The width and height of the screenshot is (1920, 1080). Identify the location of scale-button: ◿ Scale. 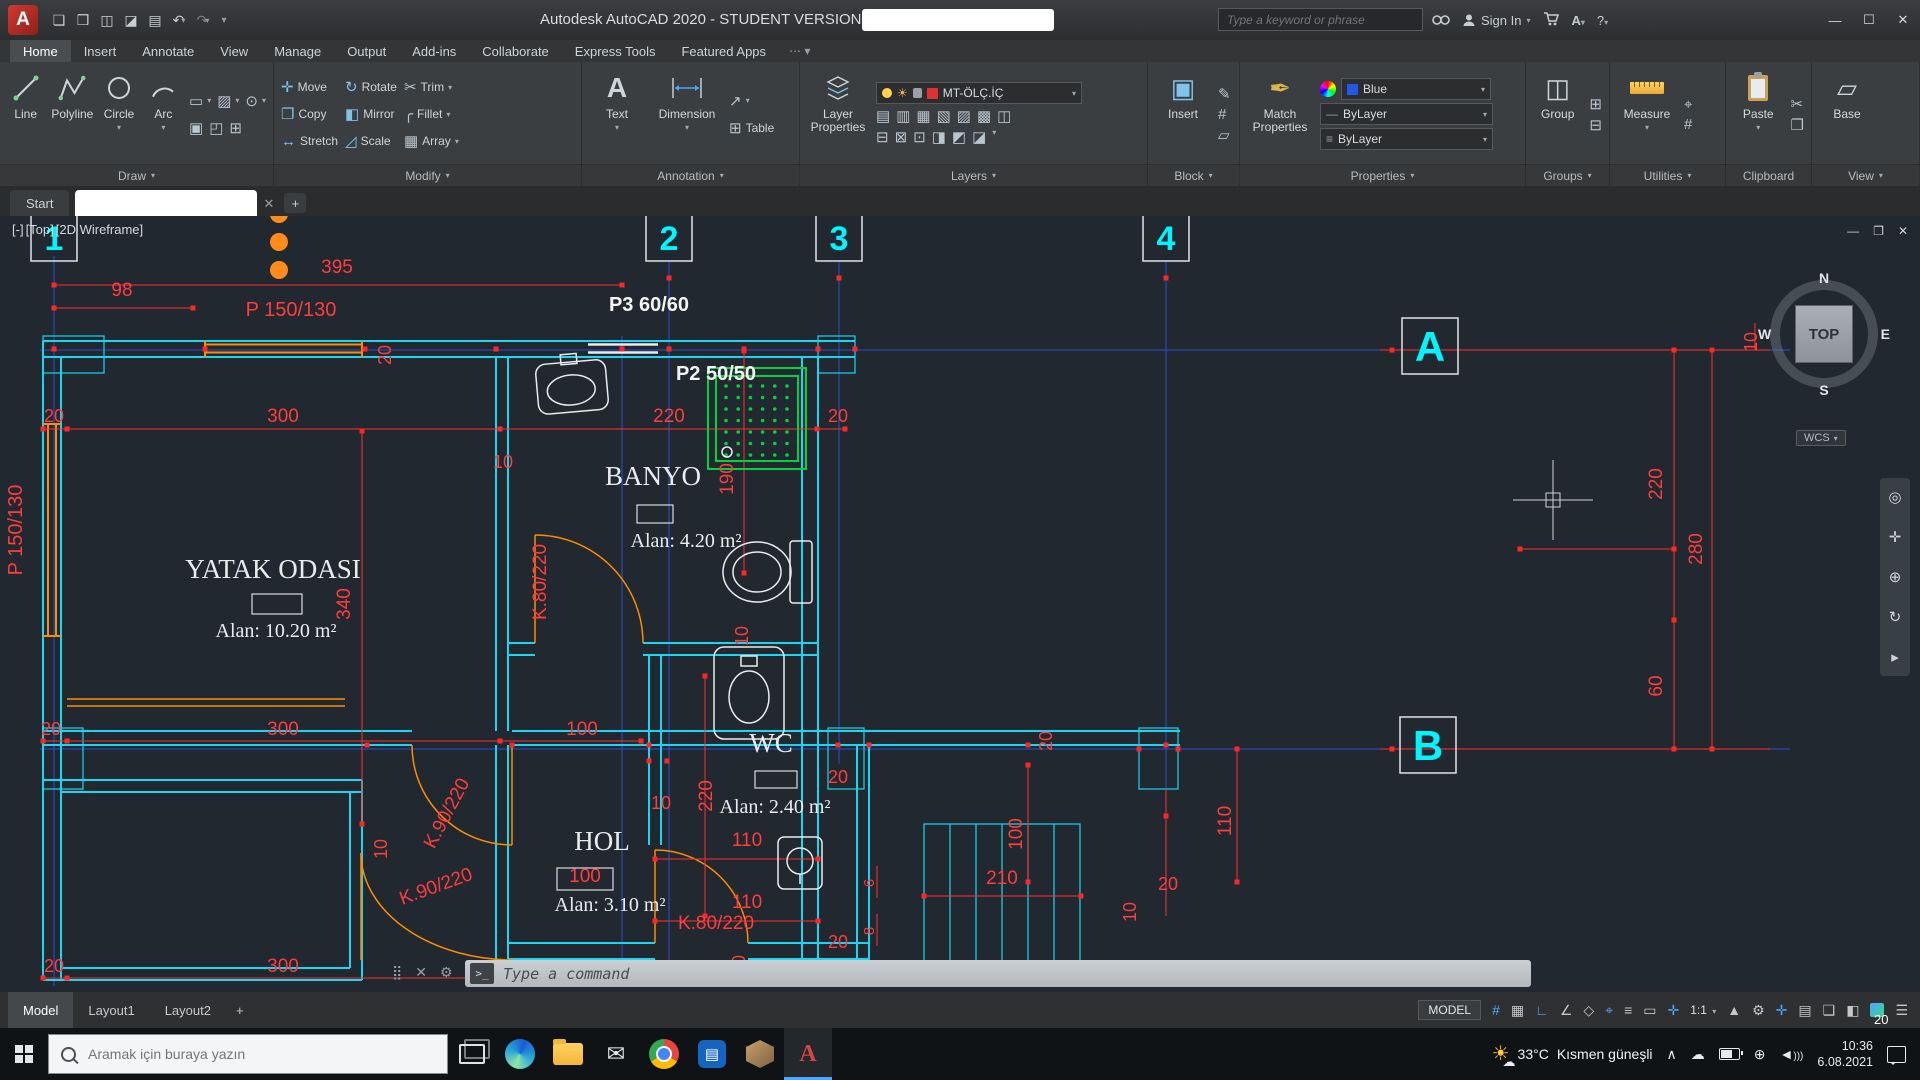
(371, 141).